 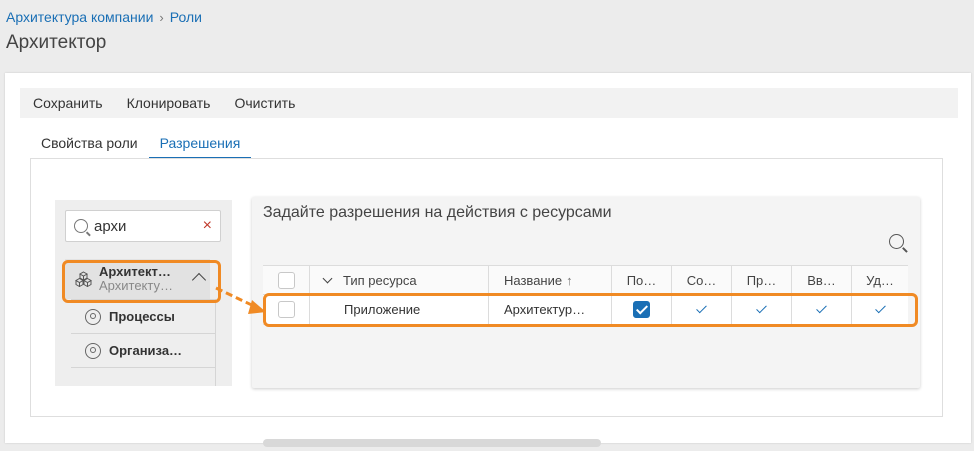 I want to click on tab-permissions: Разрешения, so click(x=200, y=144).